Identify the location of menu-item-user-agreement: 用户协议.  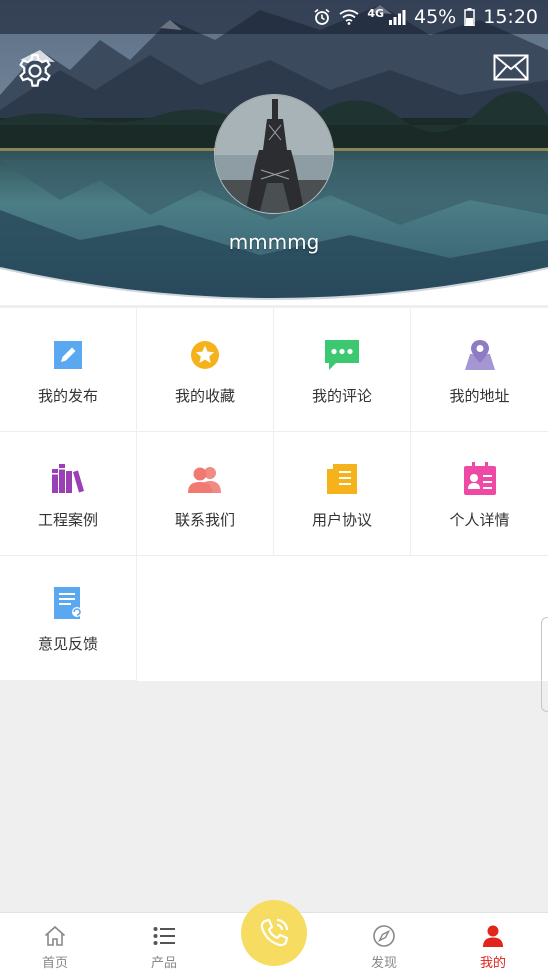
(342, 494).